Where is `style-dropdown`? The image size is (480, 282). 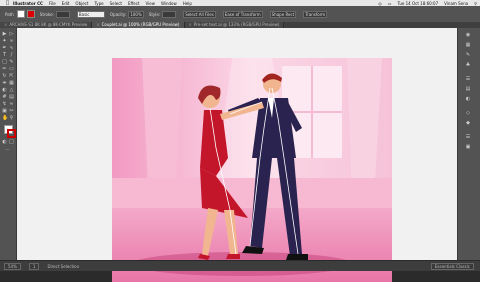 style-dropdown is located at coordinates (169, 14).